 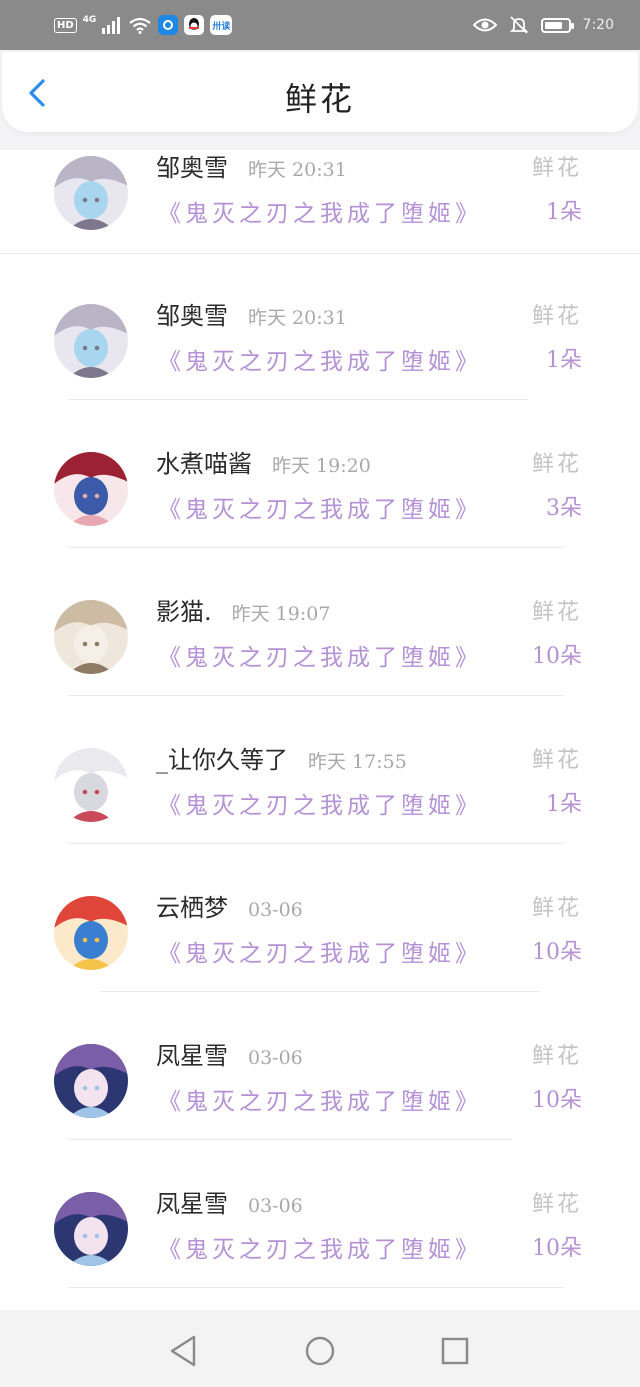 I want to click on back-triangle-icon, so click(x=183, y=1351).